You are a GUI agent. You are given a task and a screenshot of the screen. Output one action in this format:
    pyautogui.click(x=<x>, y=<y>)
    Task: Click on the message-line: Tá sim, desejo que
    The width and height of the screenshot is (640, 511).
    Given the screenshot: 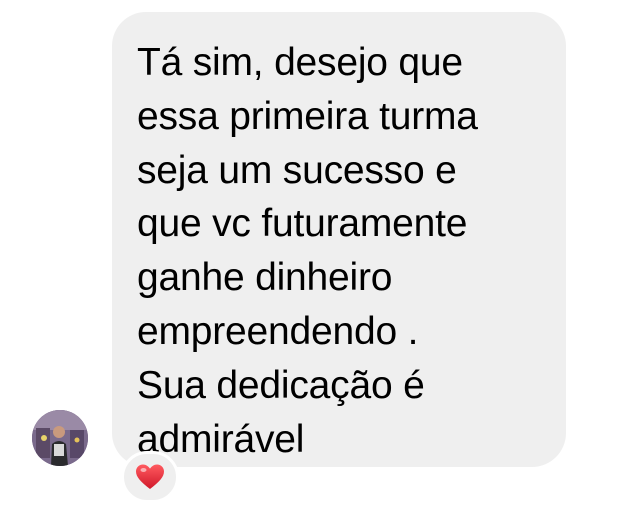 What is the action you would take?
    pyautogui.click(x=300, y=62)
    